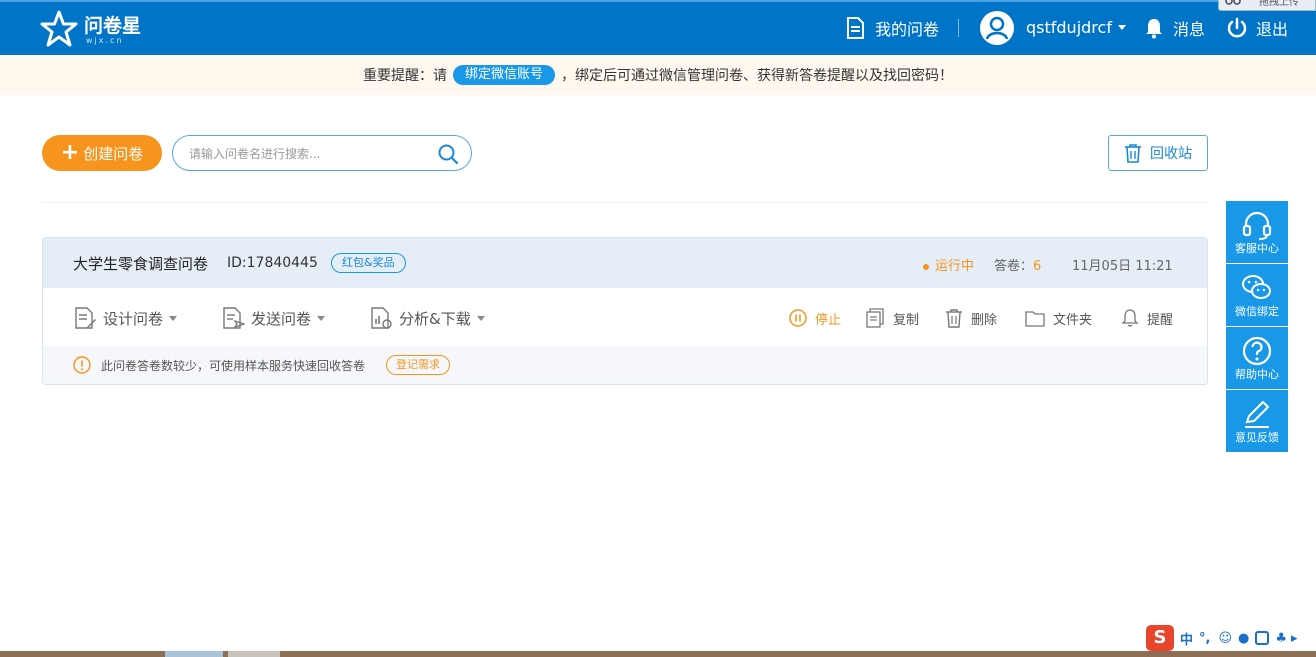 This screenshot has width=1316, height=657. What do you see at coordinates (503, 75) in the screenshot?
I see `bind-wechat-link: 绑定微信账号` at bounding box center [503, 75].